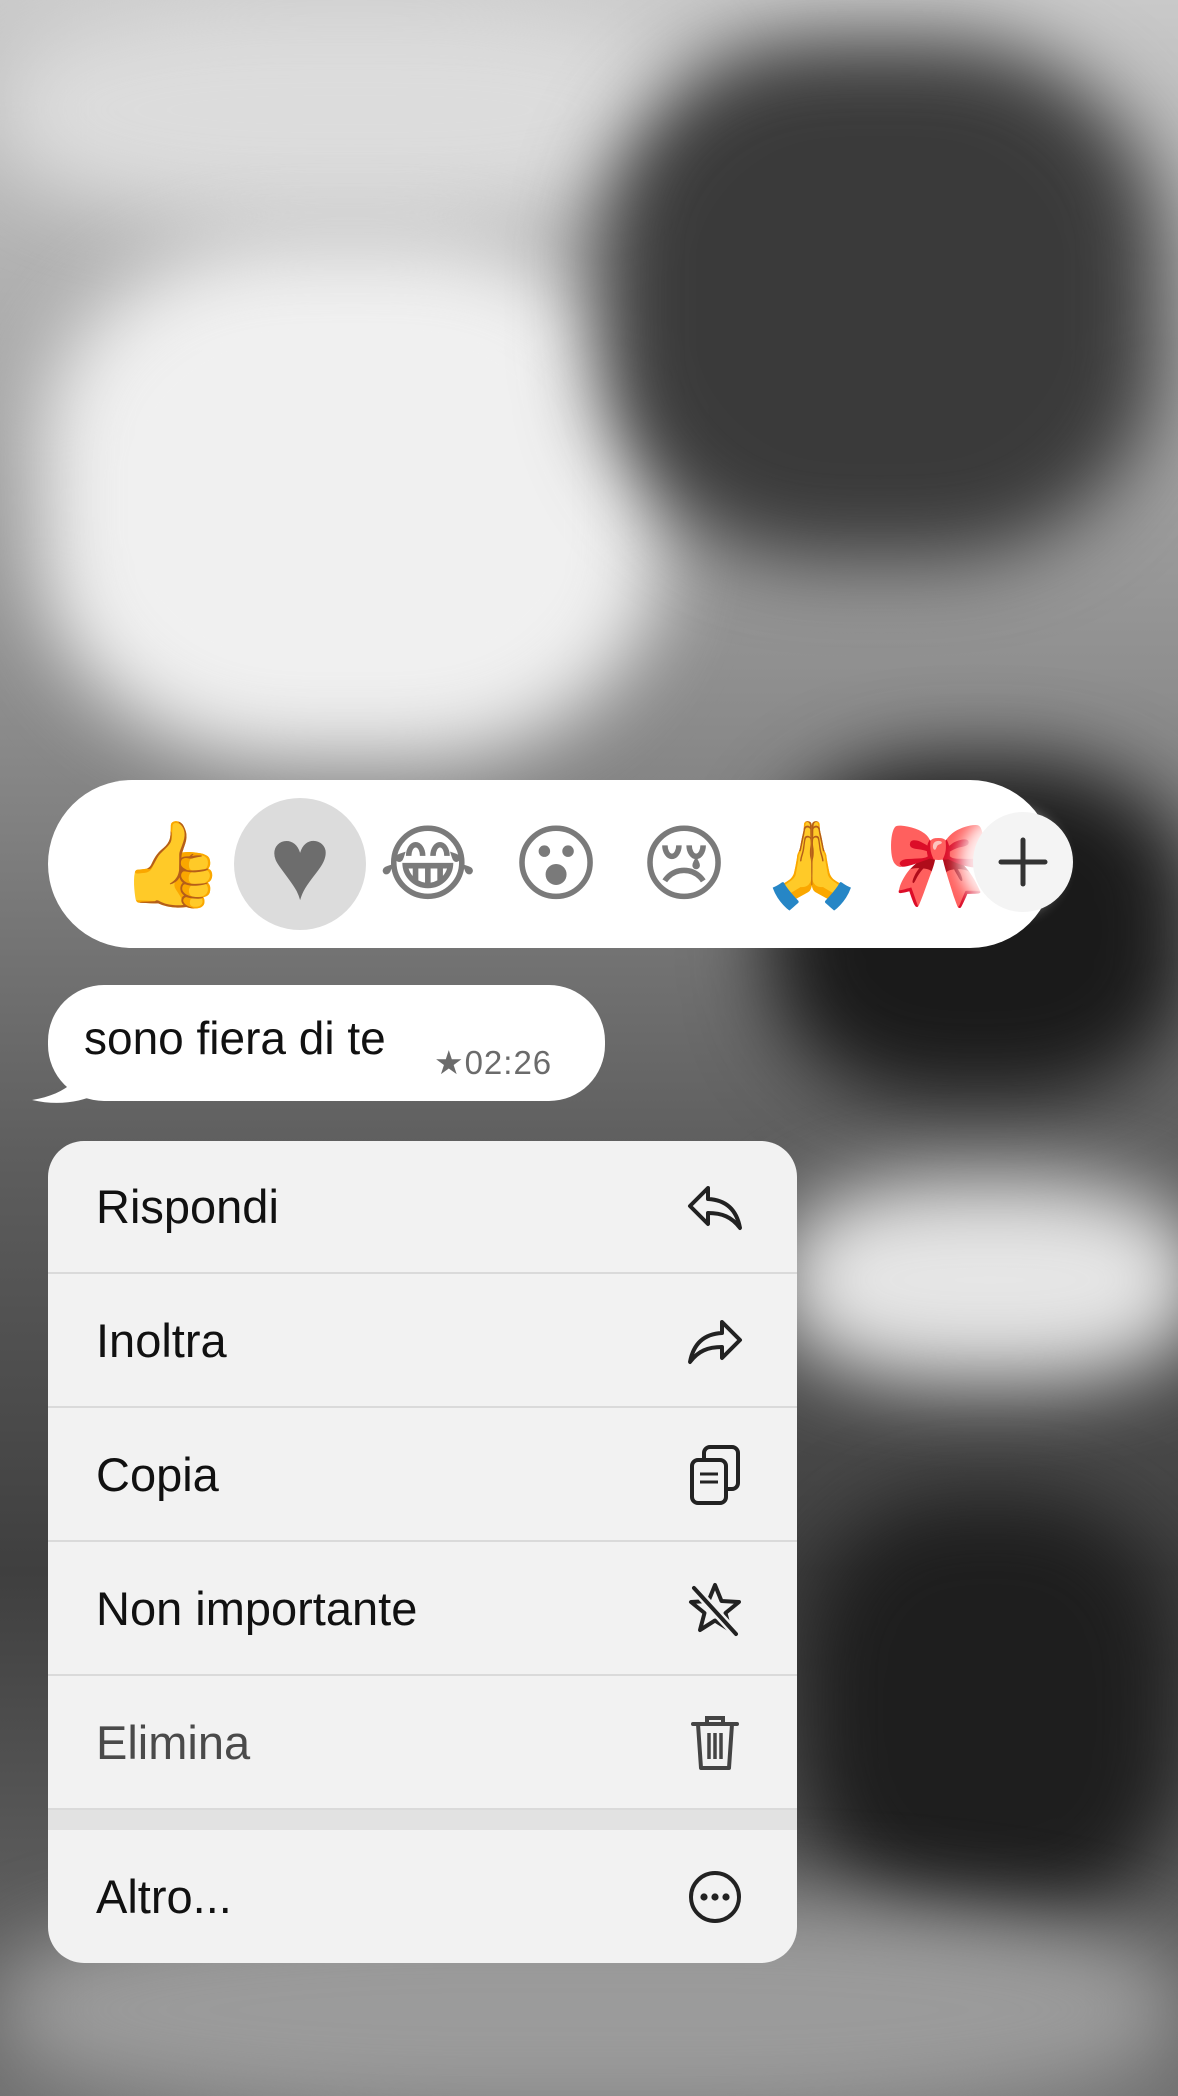 The image size is (1178, 2096). What do you see at coordinates (187, 1206) in the screenshot?
I see `menu-item-label: Rispondi` at bounding box center [187, 1206].